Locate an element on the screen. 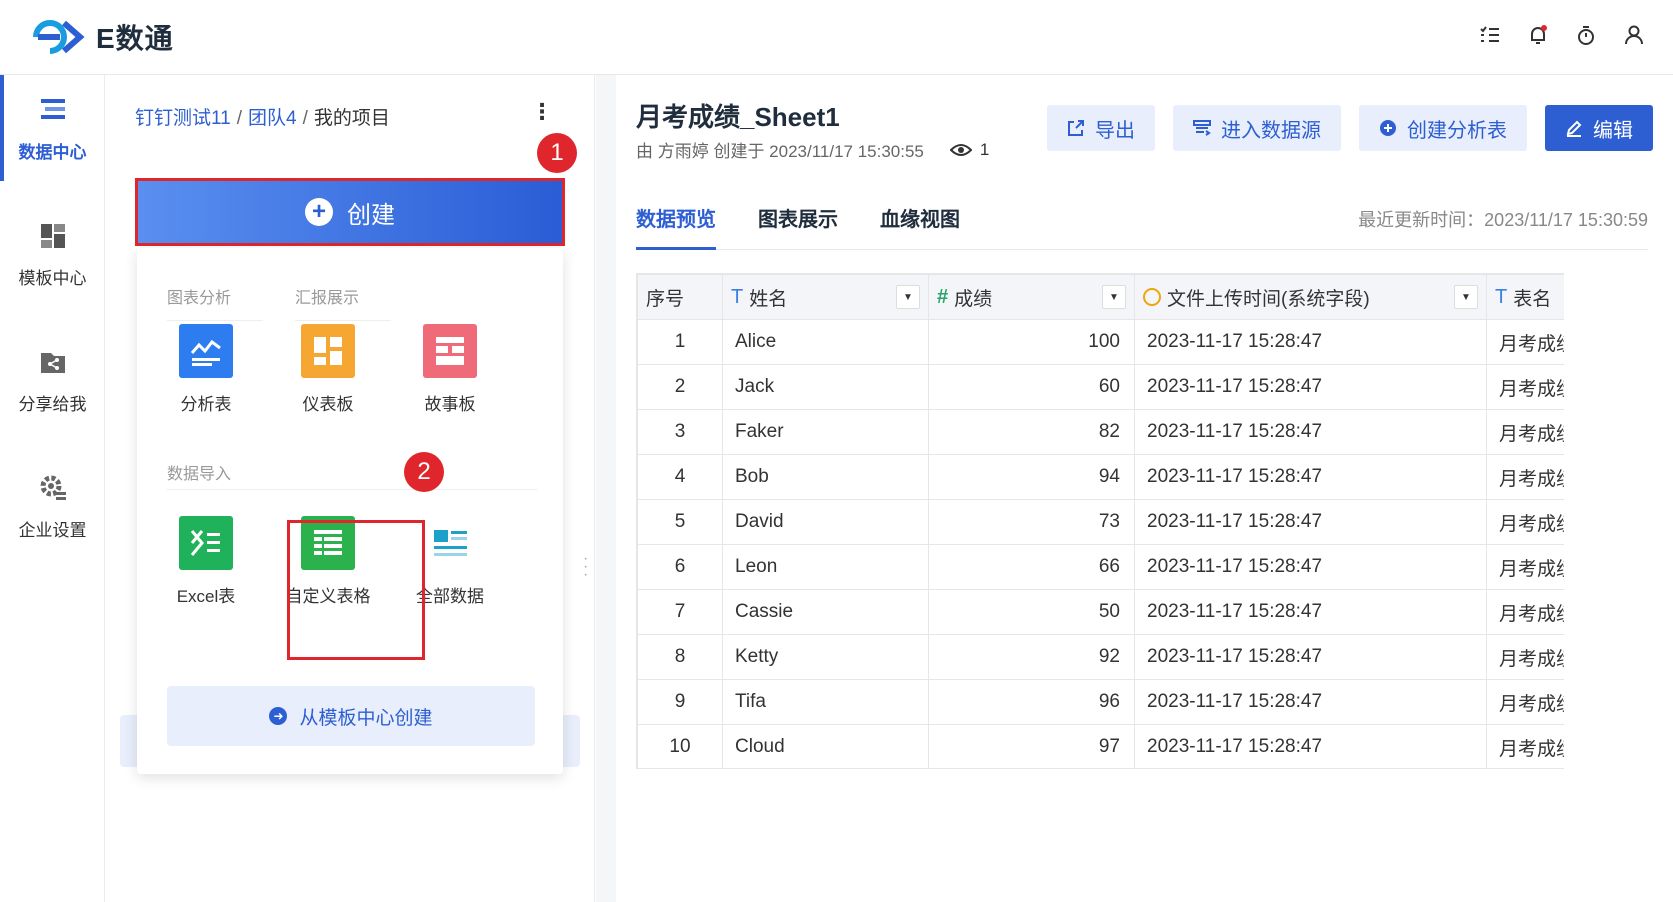 This screenshot has height=902, width=1673. top-bar: E数通 is located at coordinates (836, 37).